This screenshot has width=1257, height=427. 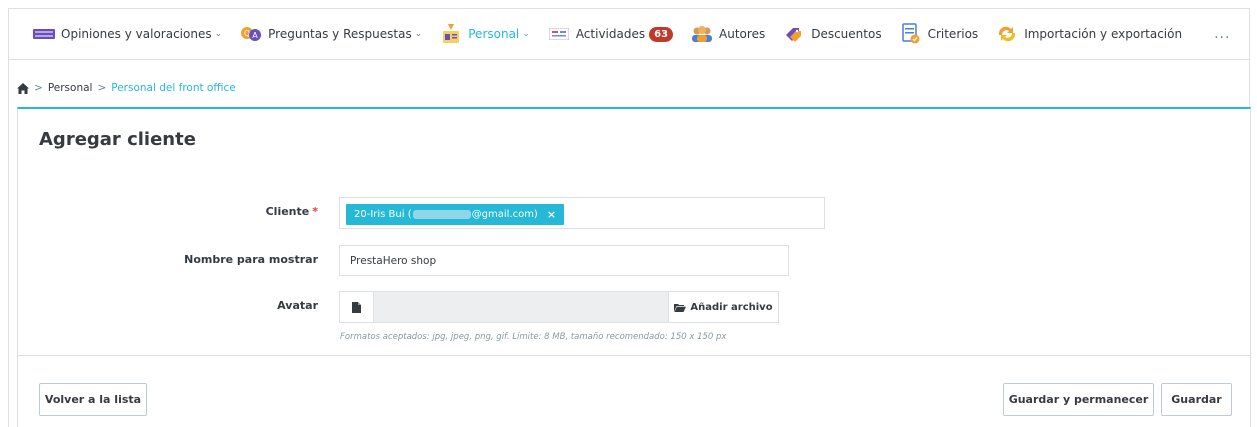 What do you see at coordinates (1196, 399) in the screenshot?
I see `save-button: Guardar` at bounding box center [1196, 399].